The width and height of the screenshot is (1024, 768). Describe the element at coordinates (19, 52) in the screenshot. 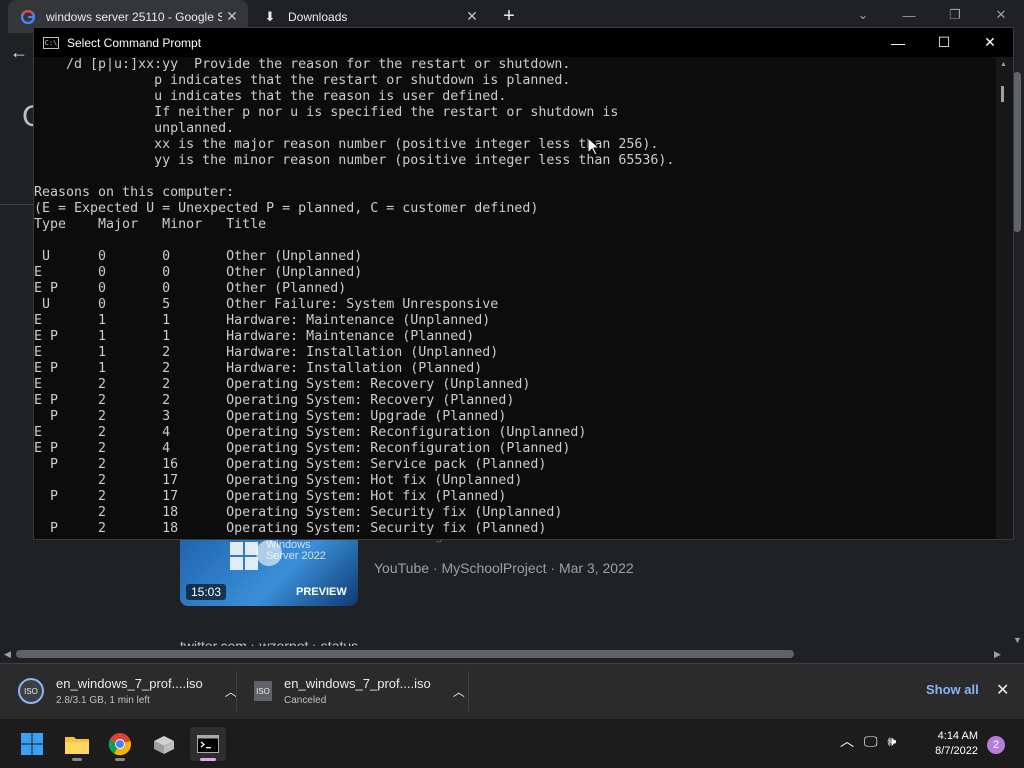

I see `back-arrow-icon: ←` at that location.